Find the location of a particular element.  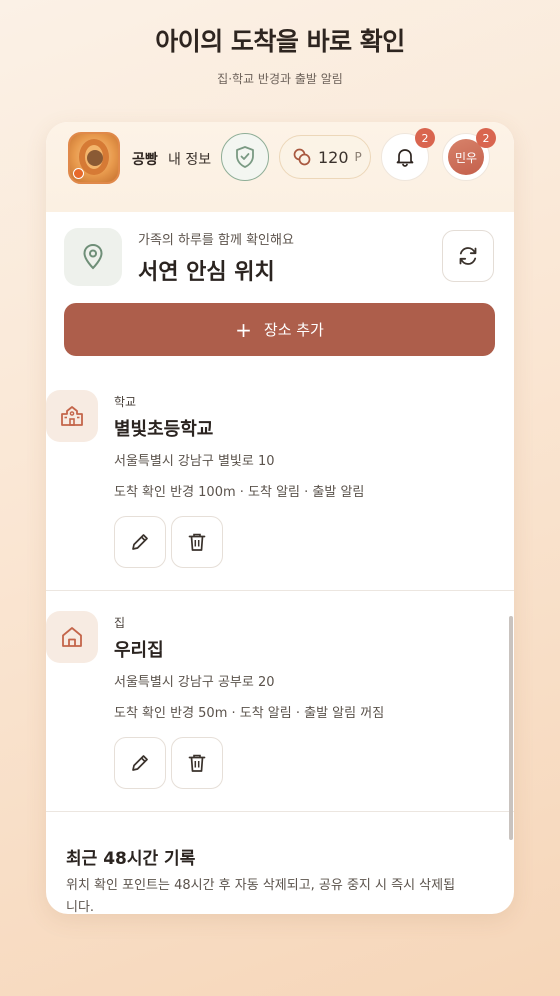

pet-name: 공빵 is located at coordinates (145, 159).